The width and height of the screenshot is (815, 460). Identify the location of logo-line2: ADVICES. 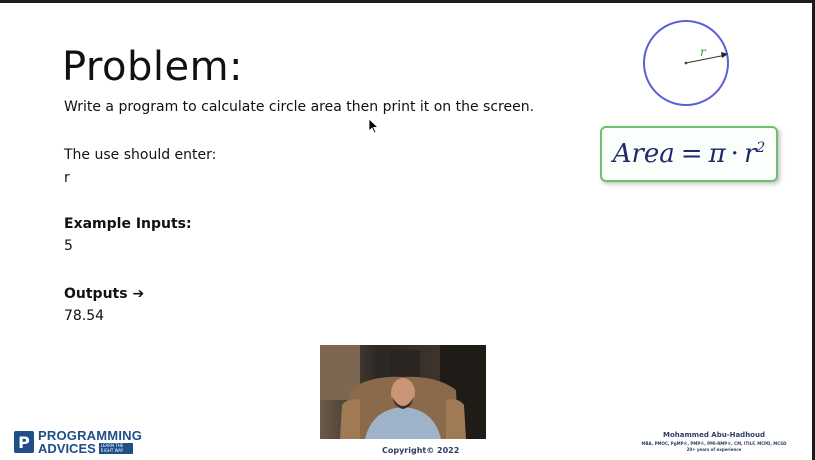
(67, 448).